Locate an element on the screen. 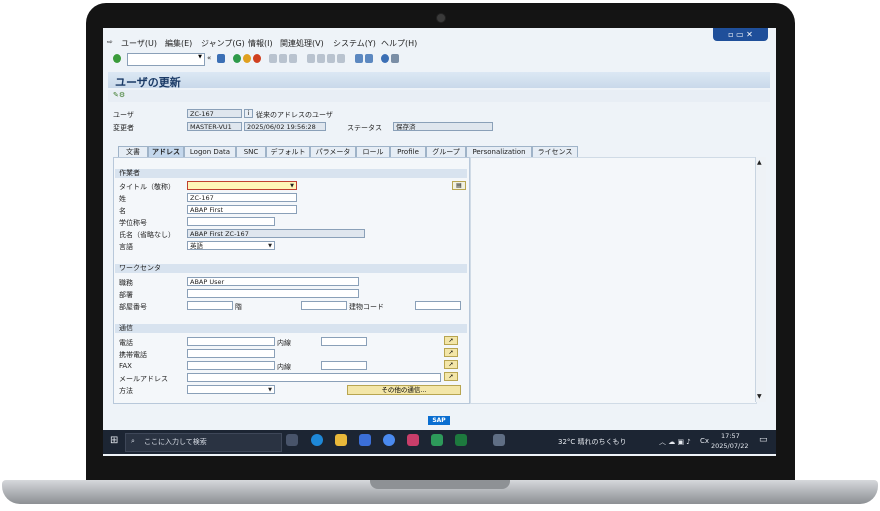 This screenshot has width=880, height=511. find-icon is located at coordinates (283, 58).